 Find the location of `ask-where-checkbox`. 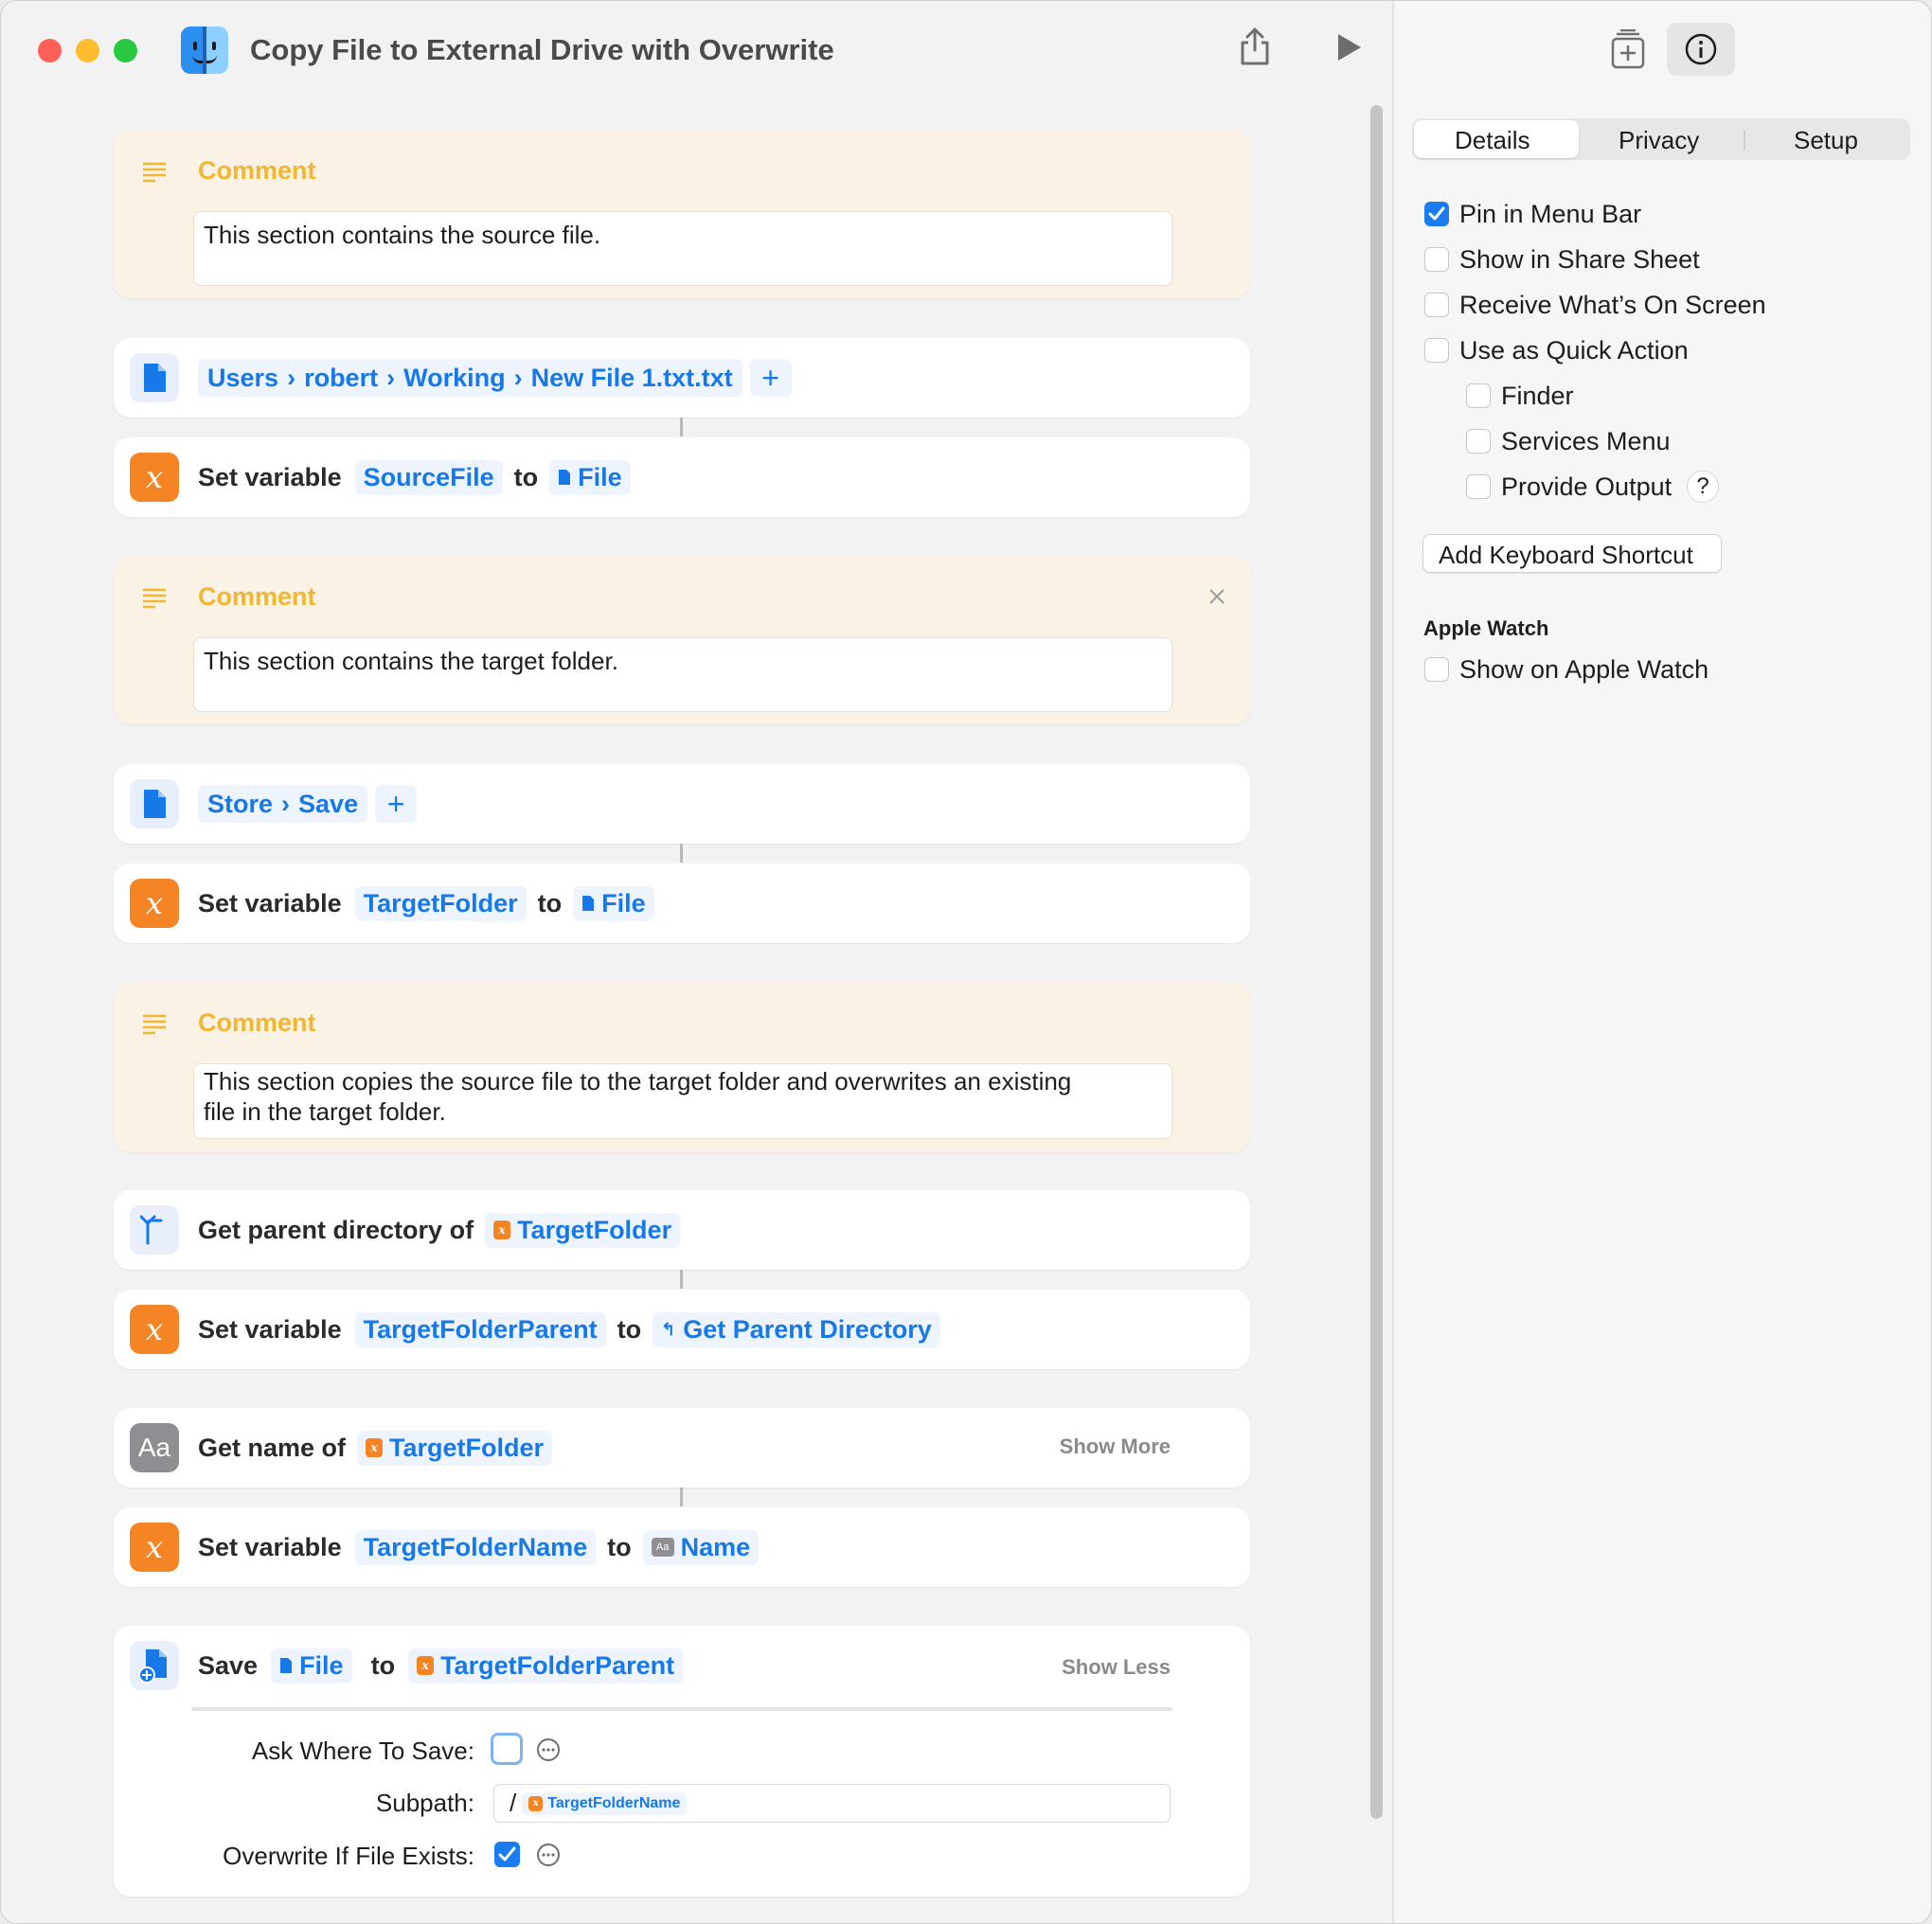

ask-where-checkbox is located at coordinates (507, 1749).